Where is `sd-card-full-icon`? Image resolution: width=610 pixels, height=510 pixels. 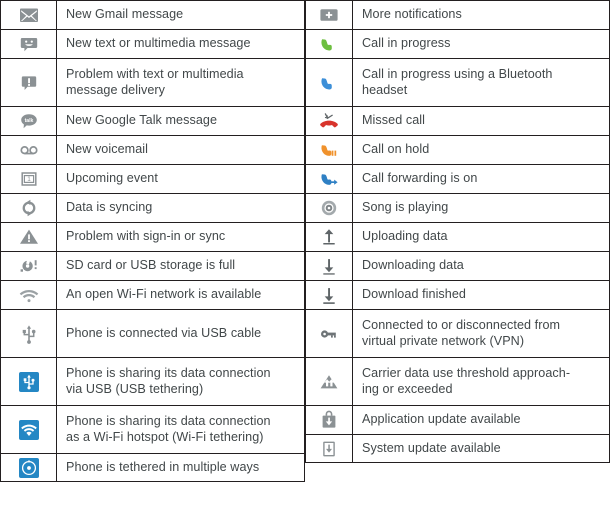 sd-card-full-icon is located at coordinates (29, 266).